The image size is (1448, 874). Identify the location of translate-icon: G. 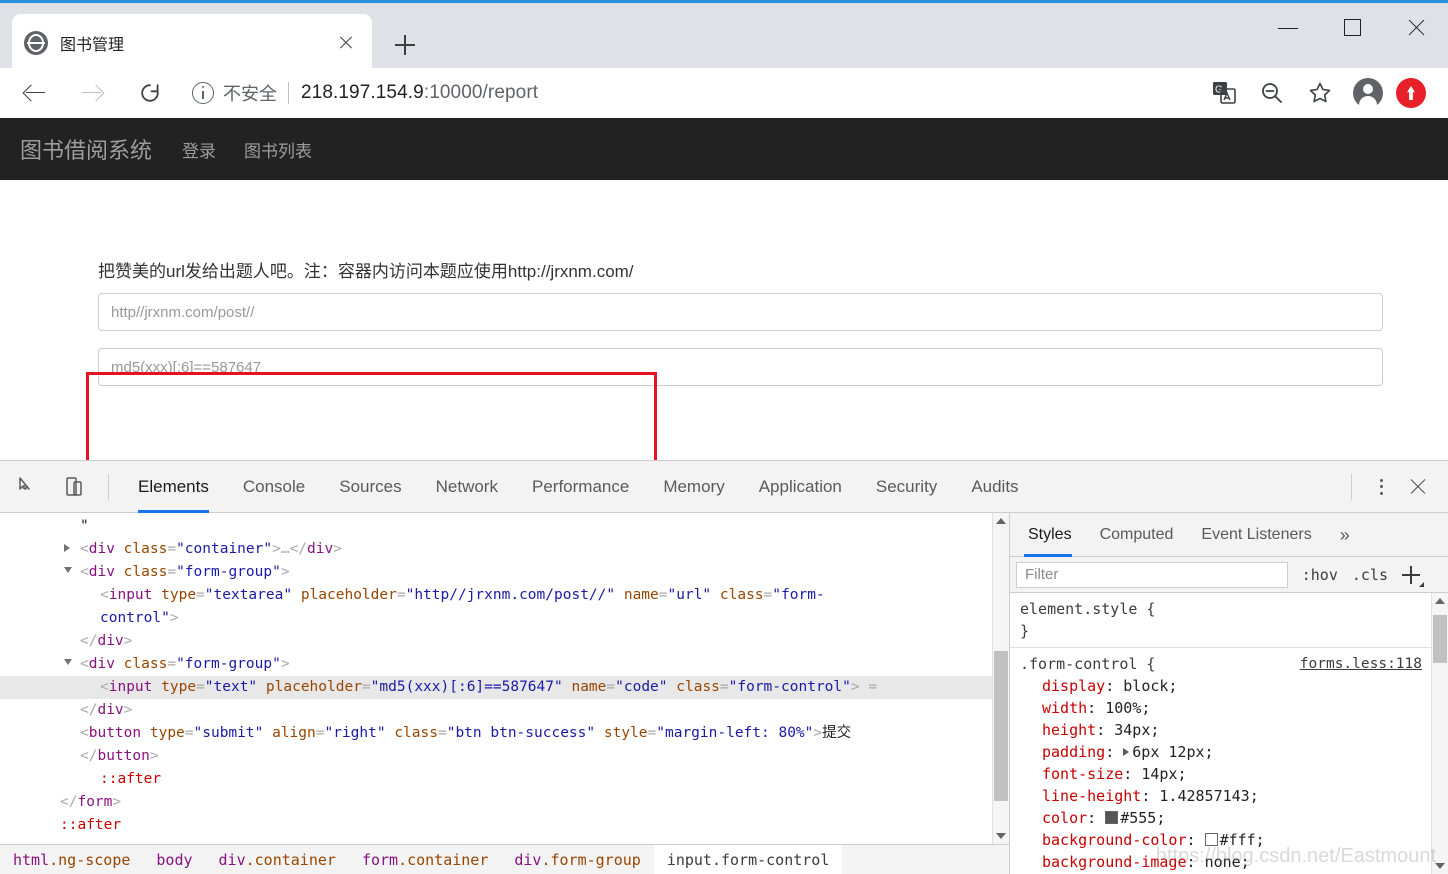
(1224, 93).